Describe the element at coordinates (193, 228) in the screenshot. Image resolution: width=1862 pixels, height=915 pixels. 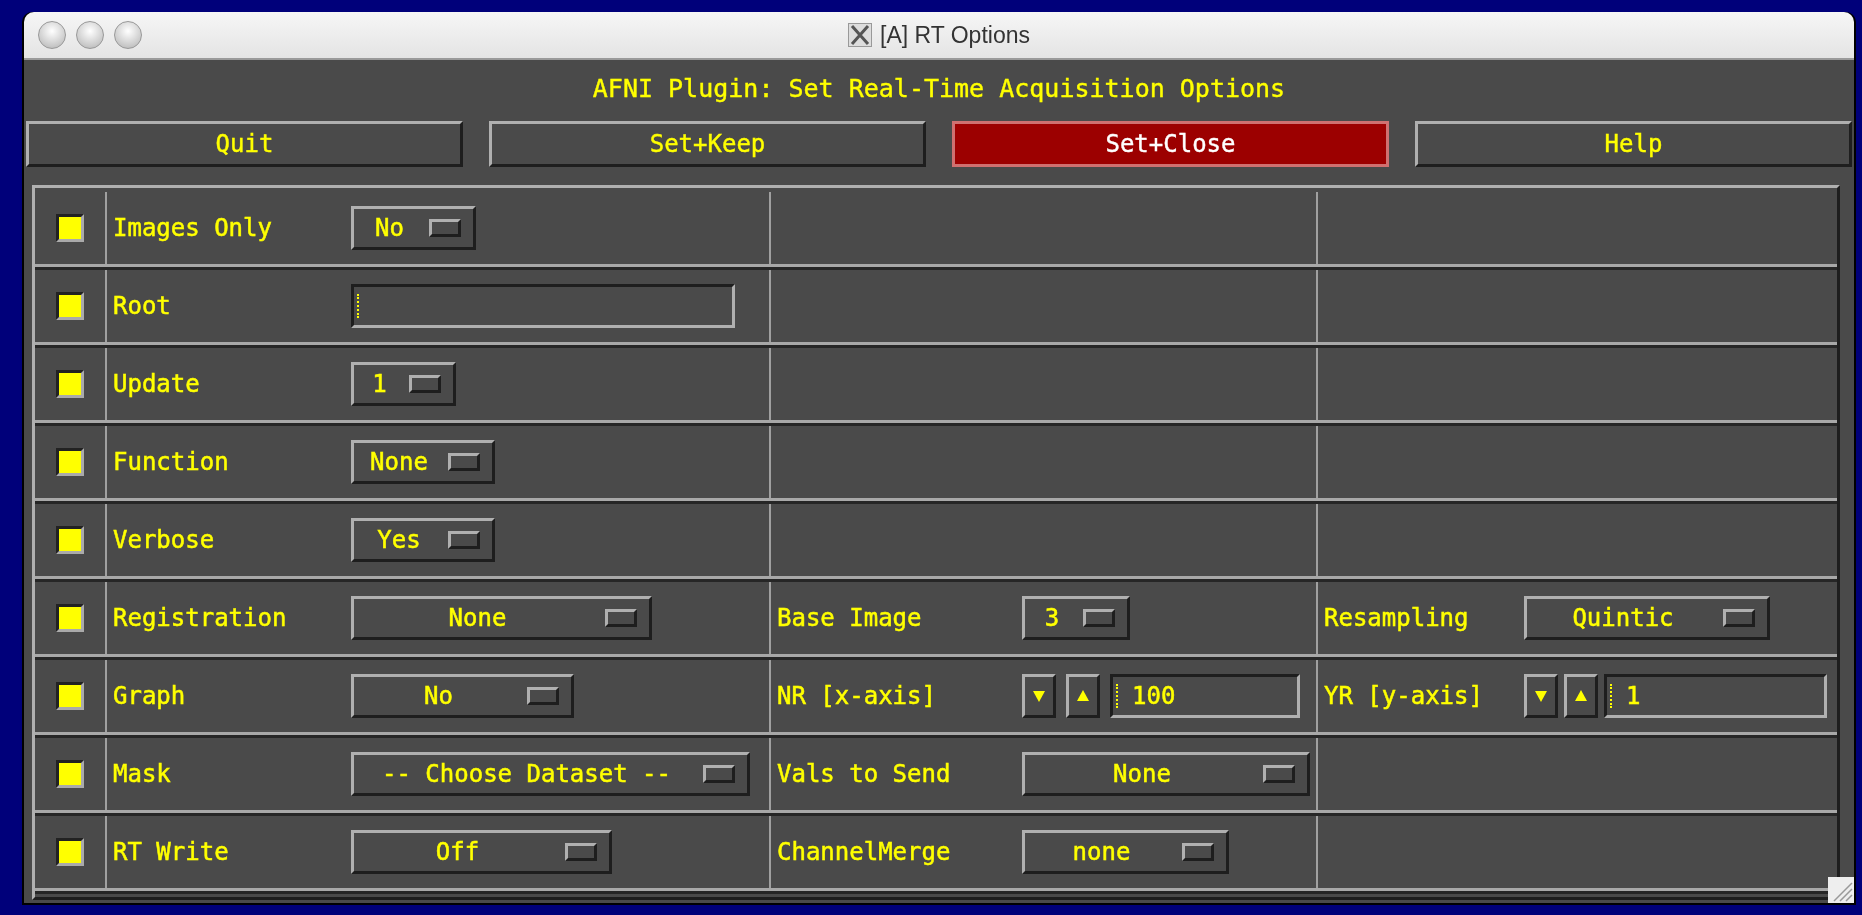
I see `option-label: Images Only` at that location.